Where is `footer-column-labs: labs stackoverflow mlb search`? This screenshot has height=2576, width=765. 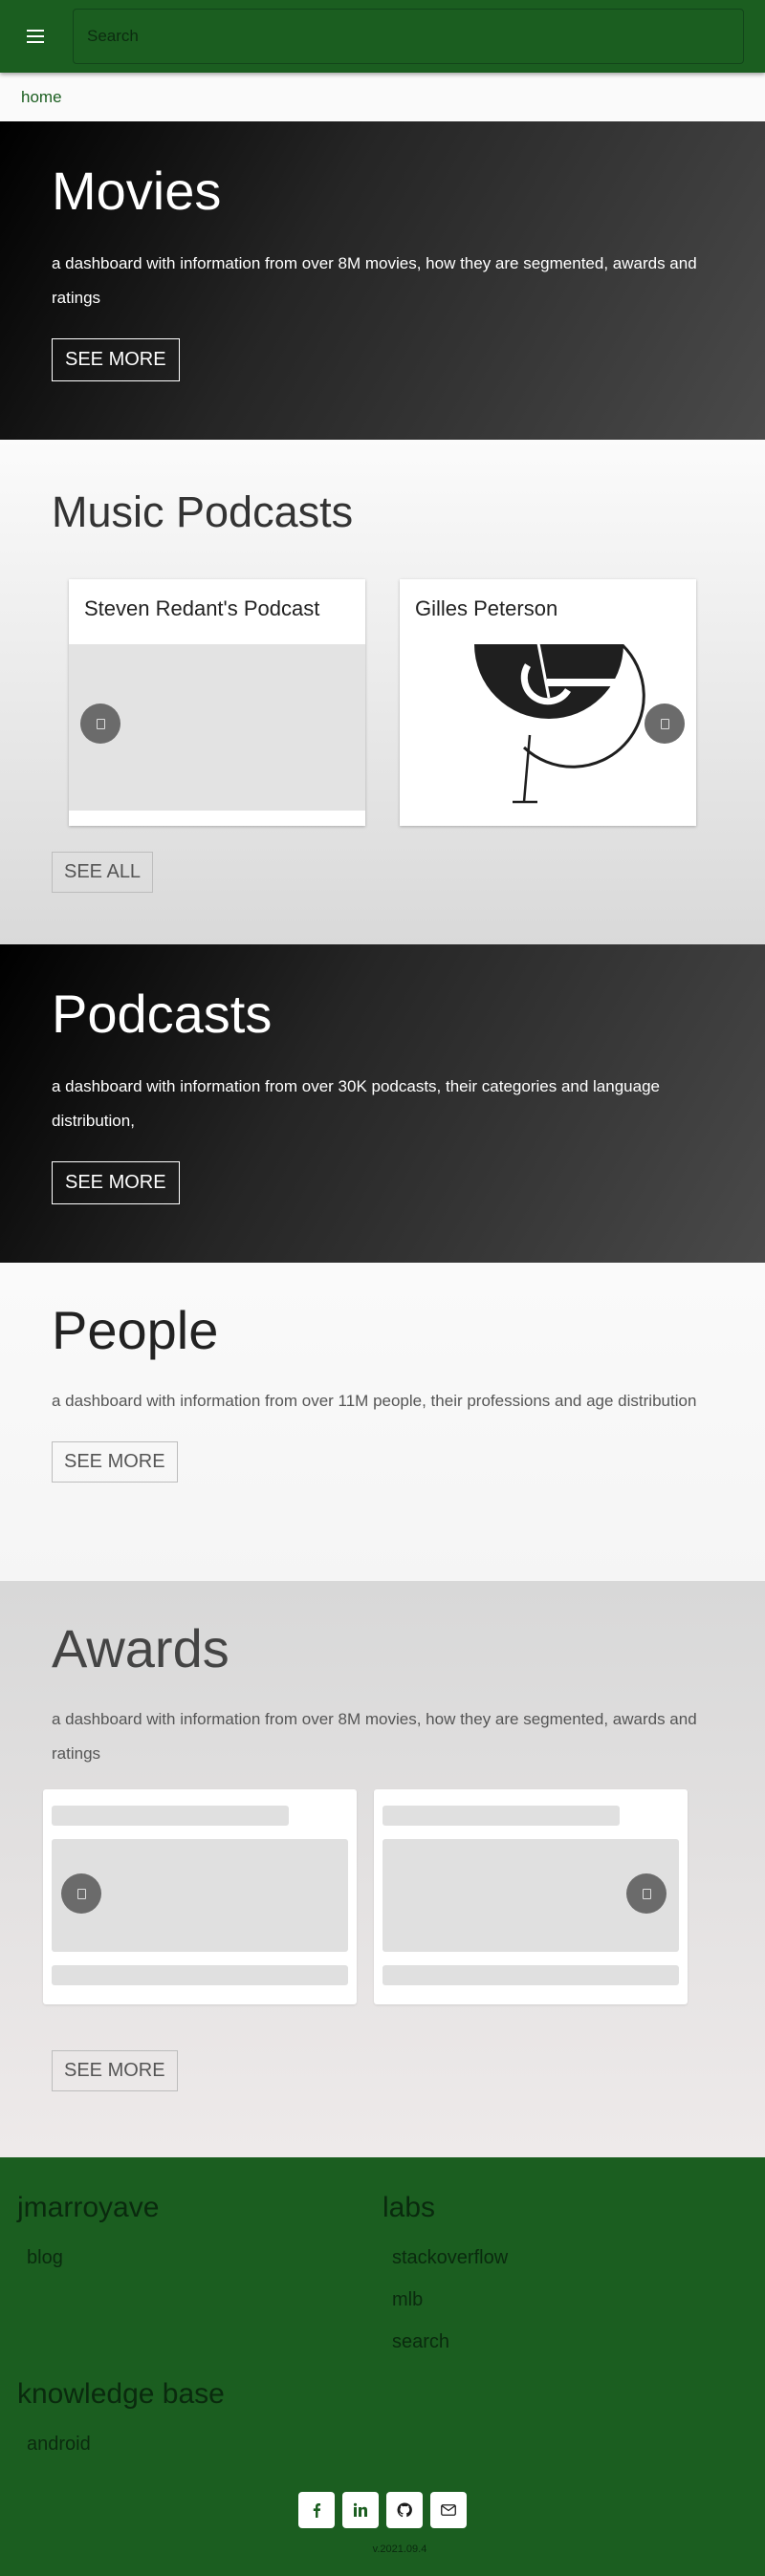
footer-column-labs: labs stackoverflow mlb search is located at coordinates (565, 2277).